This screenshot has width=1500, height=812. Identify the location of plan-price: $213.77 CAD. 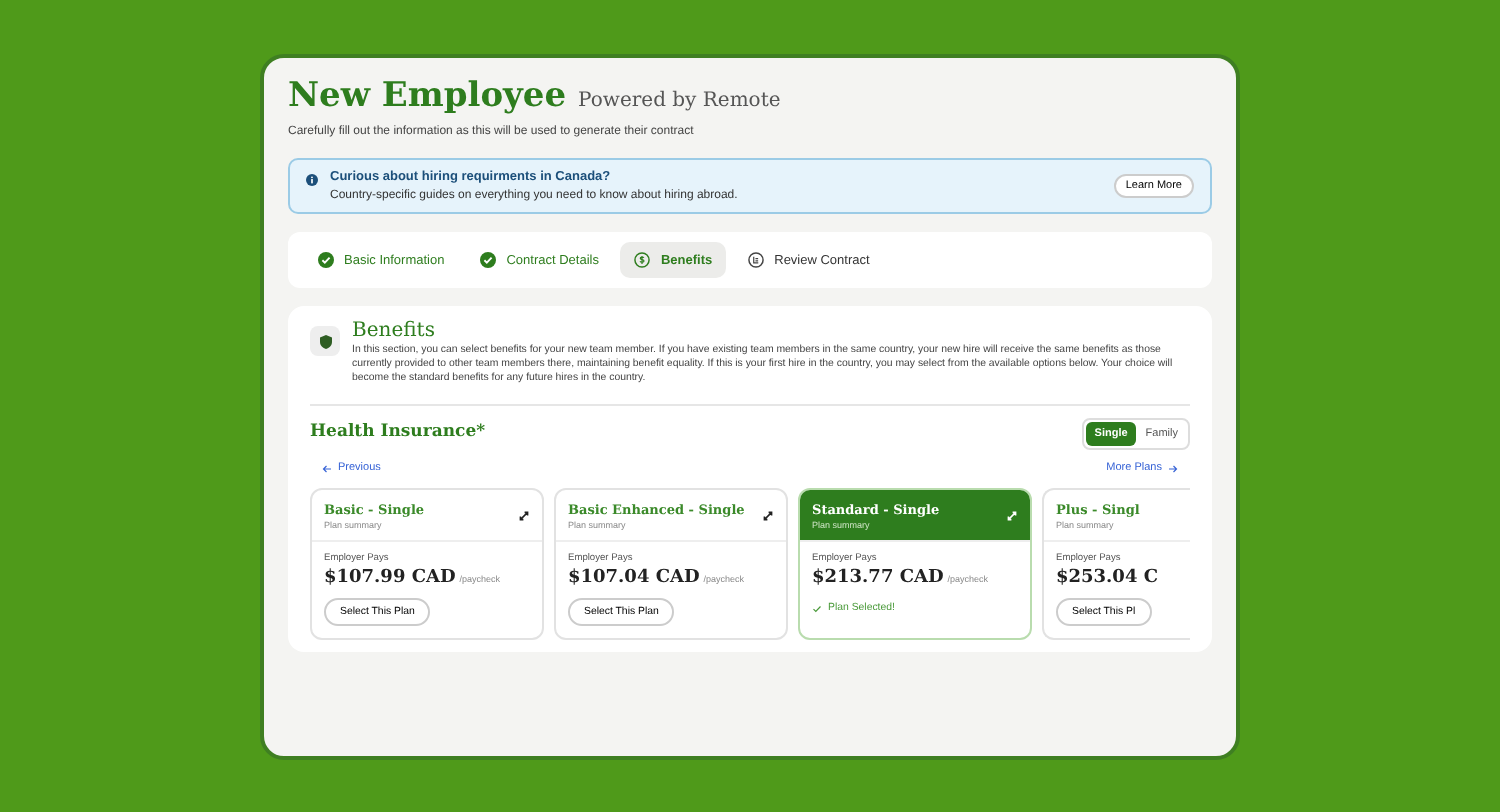
(878, 578).